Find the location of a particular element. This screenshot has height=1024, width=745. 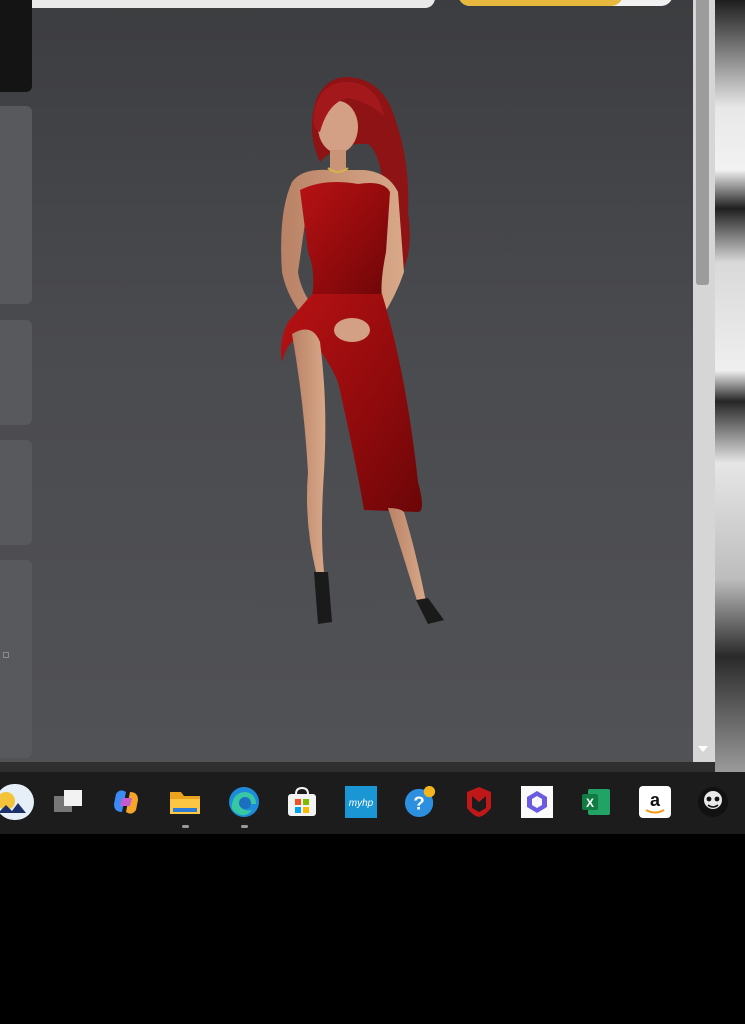

weather-widget-icon is located at coordinates (17, 802).